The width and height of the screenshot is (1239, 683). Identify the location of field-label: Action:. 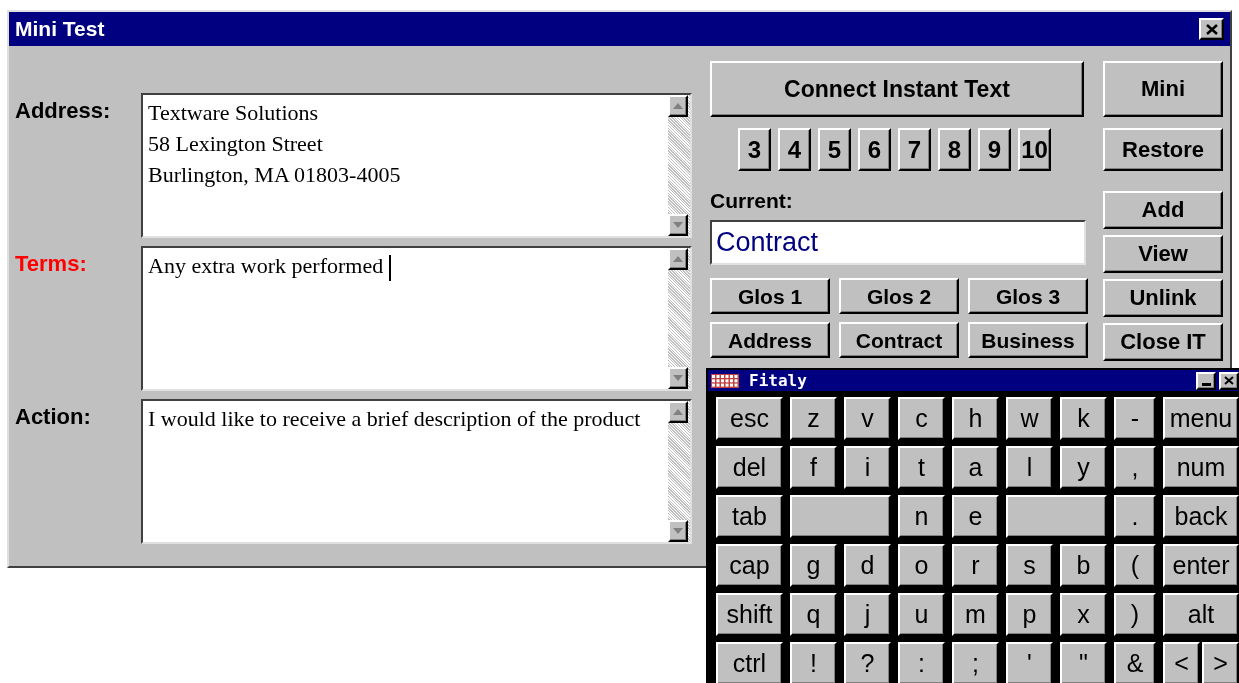
(53, 417).